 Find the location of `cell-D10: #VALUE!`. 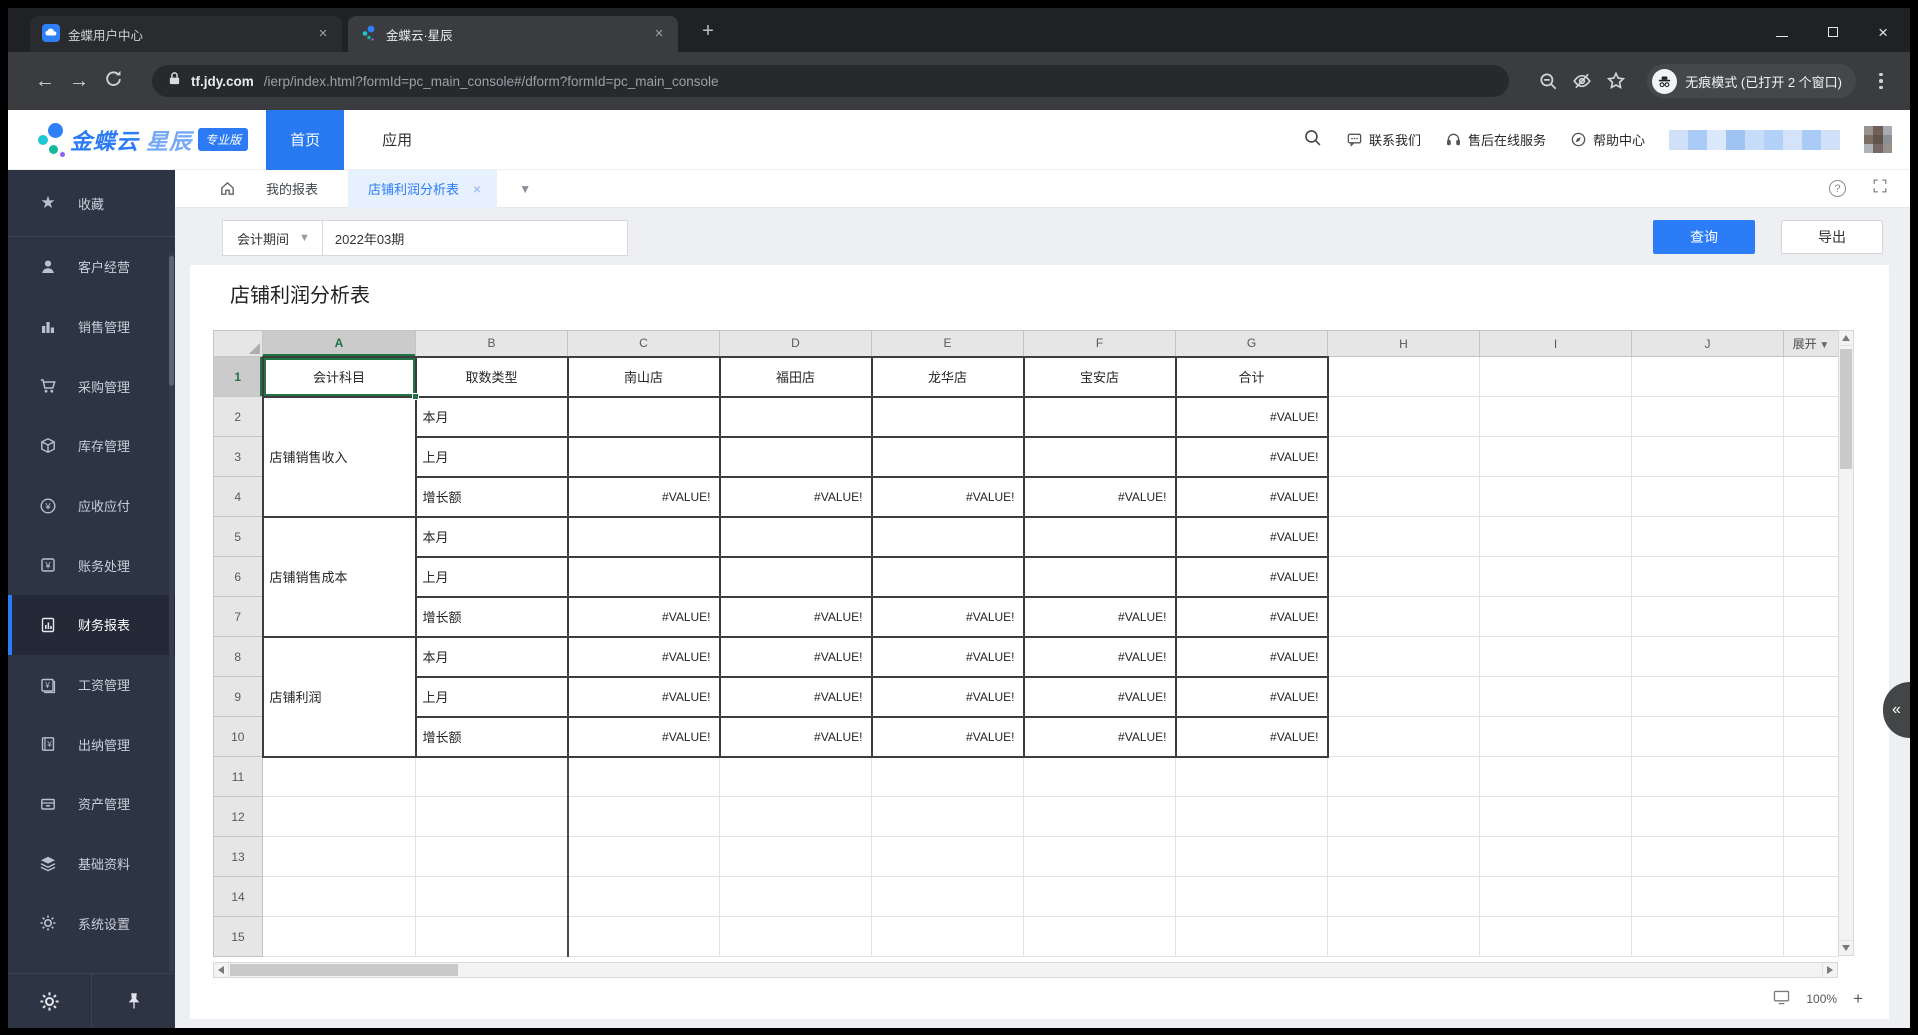

cell-D10: #VALUE! is located at coordinates (795, 736).